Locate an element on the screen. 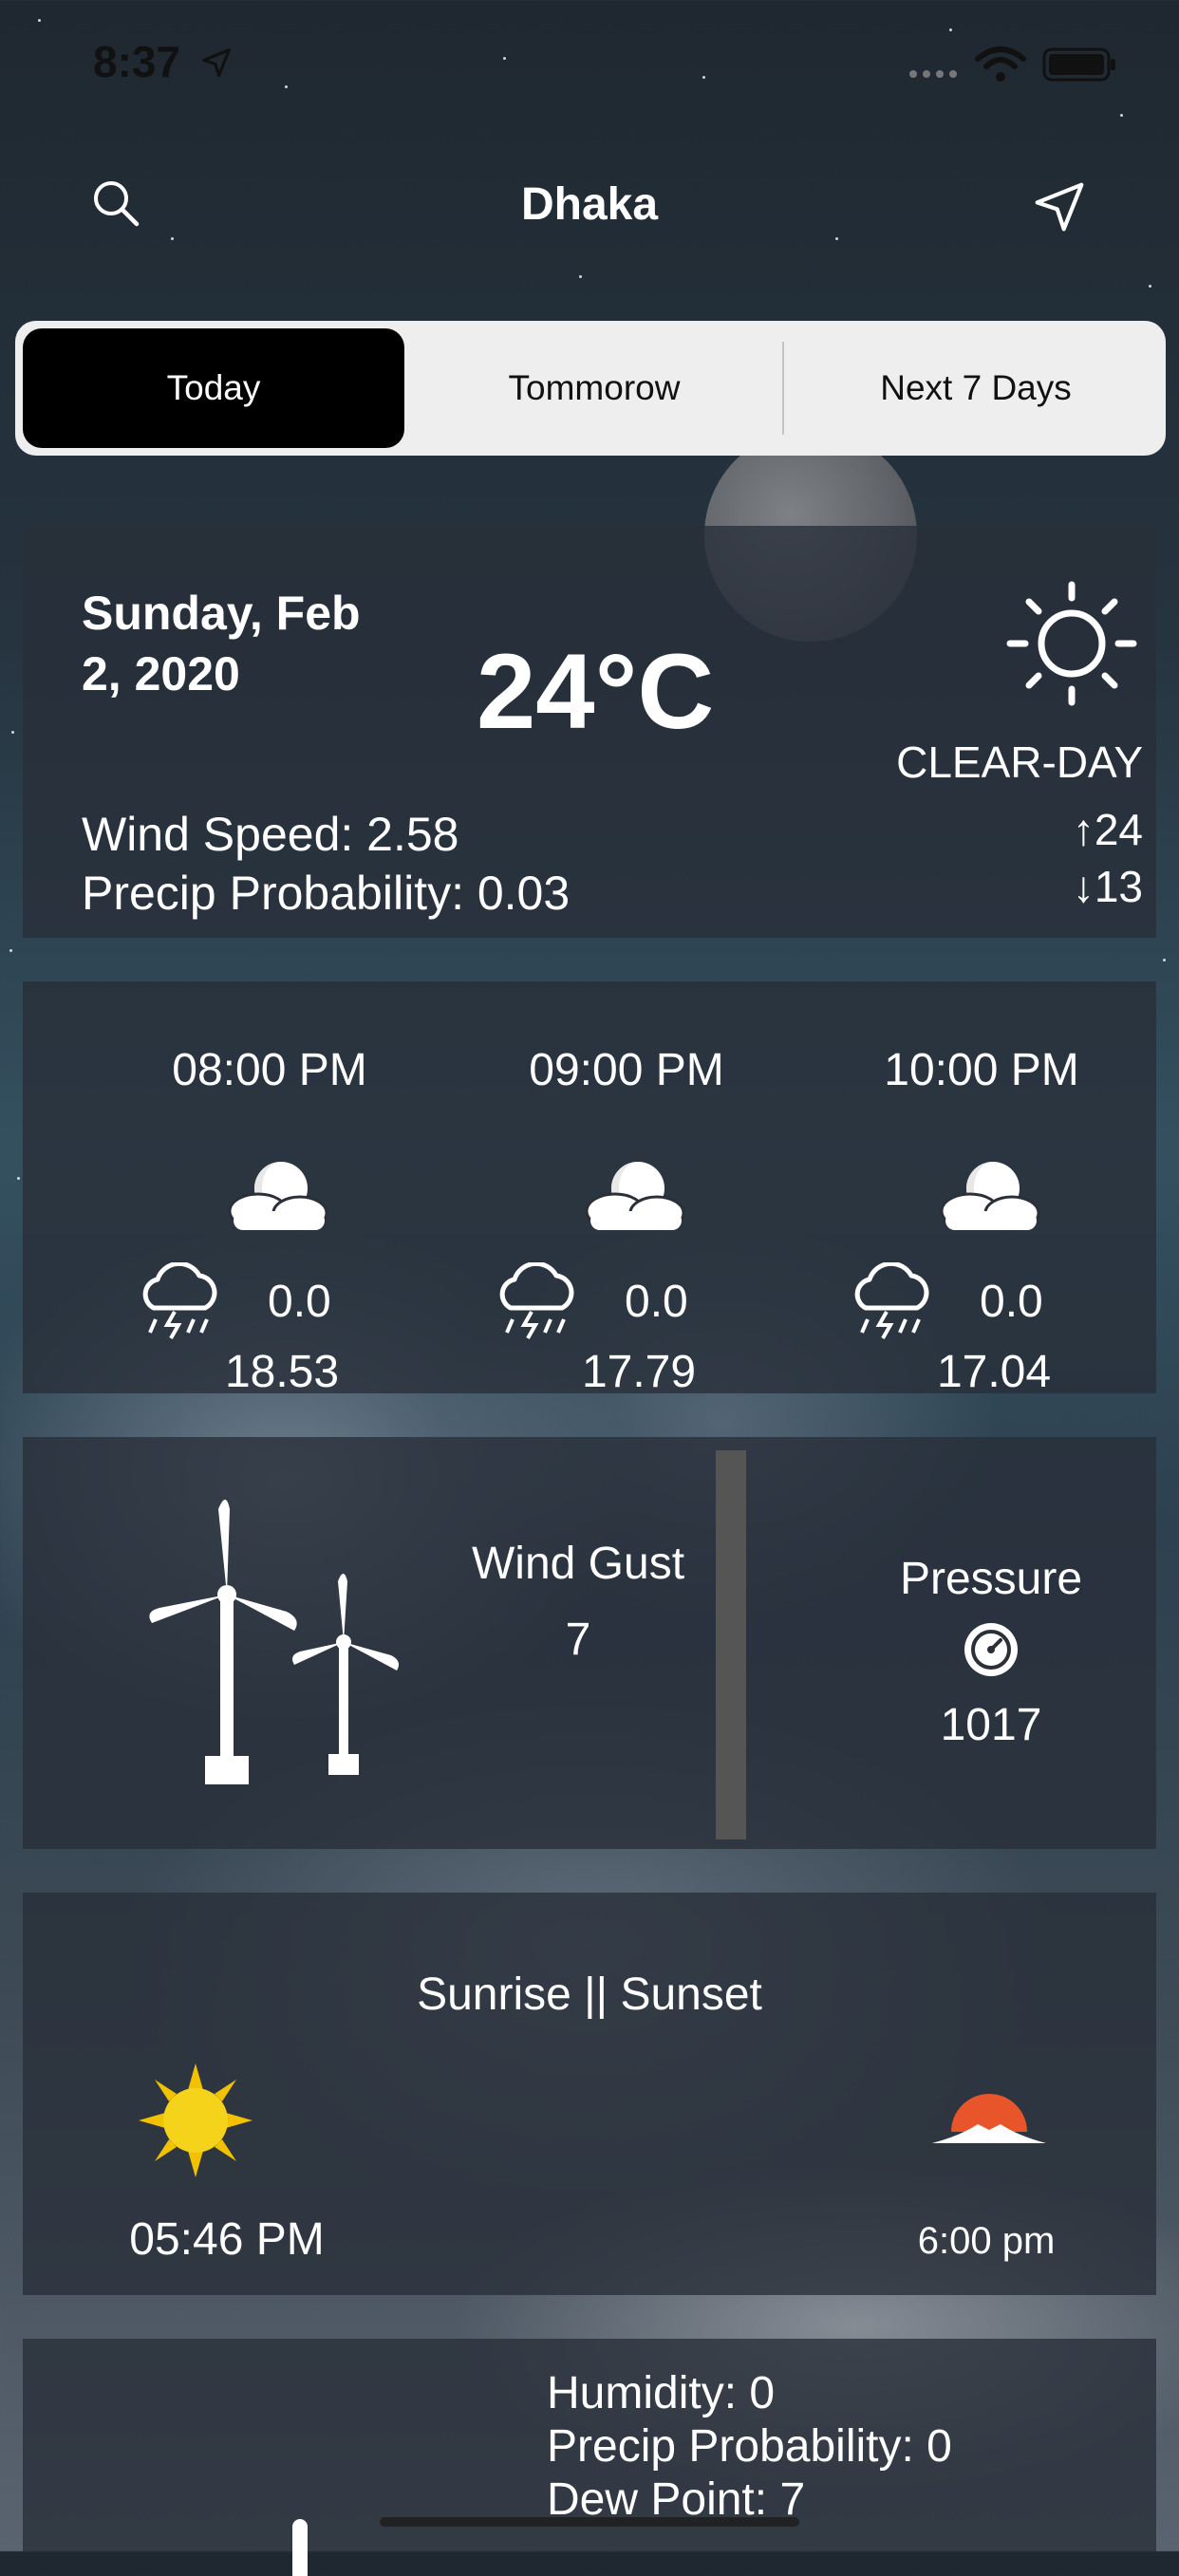  segment-divider is located at coordinates (783, 388).